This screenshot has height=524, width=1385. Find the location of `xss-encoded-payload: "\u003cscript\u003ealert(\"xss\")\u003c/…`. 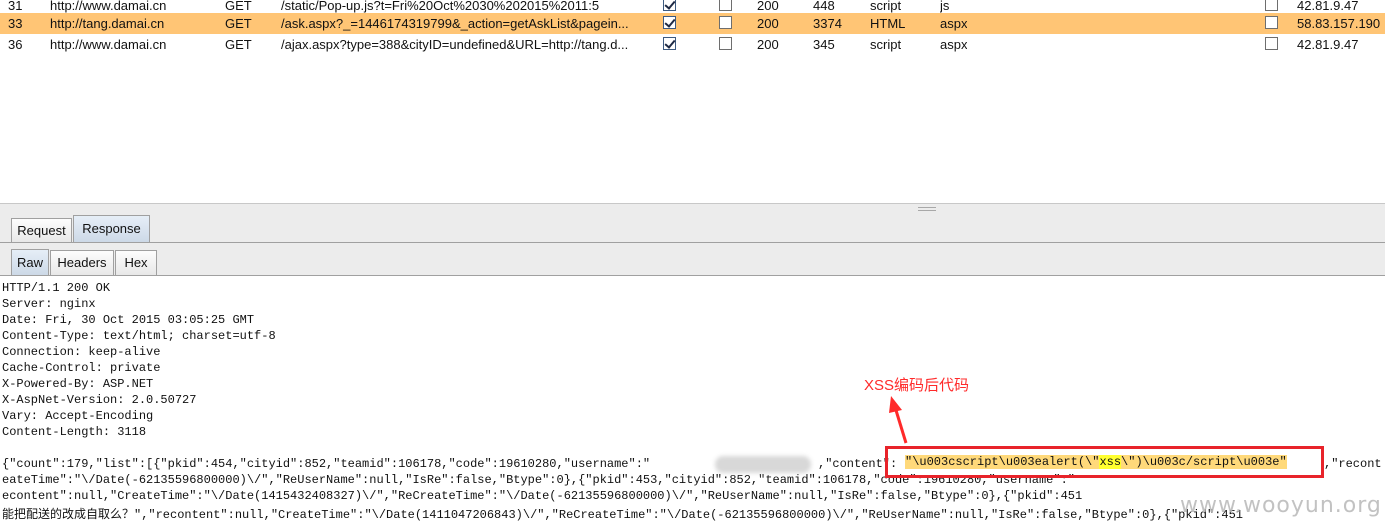

xss-encoded-payload: "\u003cscript\u003ealert(\"xss\")\u003c/… is located at coordinates (1096, 462).